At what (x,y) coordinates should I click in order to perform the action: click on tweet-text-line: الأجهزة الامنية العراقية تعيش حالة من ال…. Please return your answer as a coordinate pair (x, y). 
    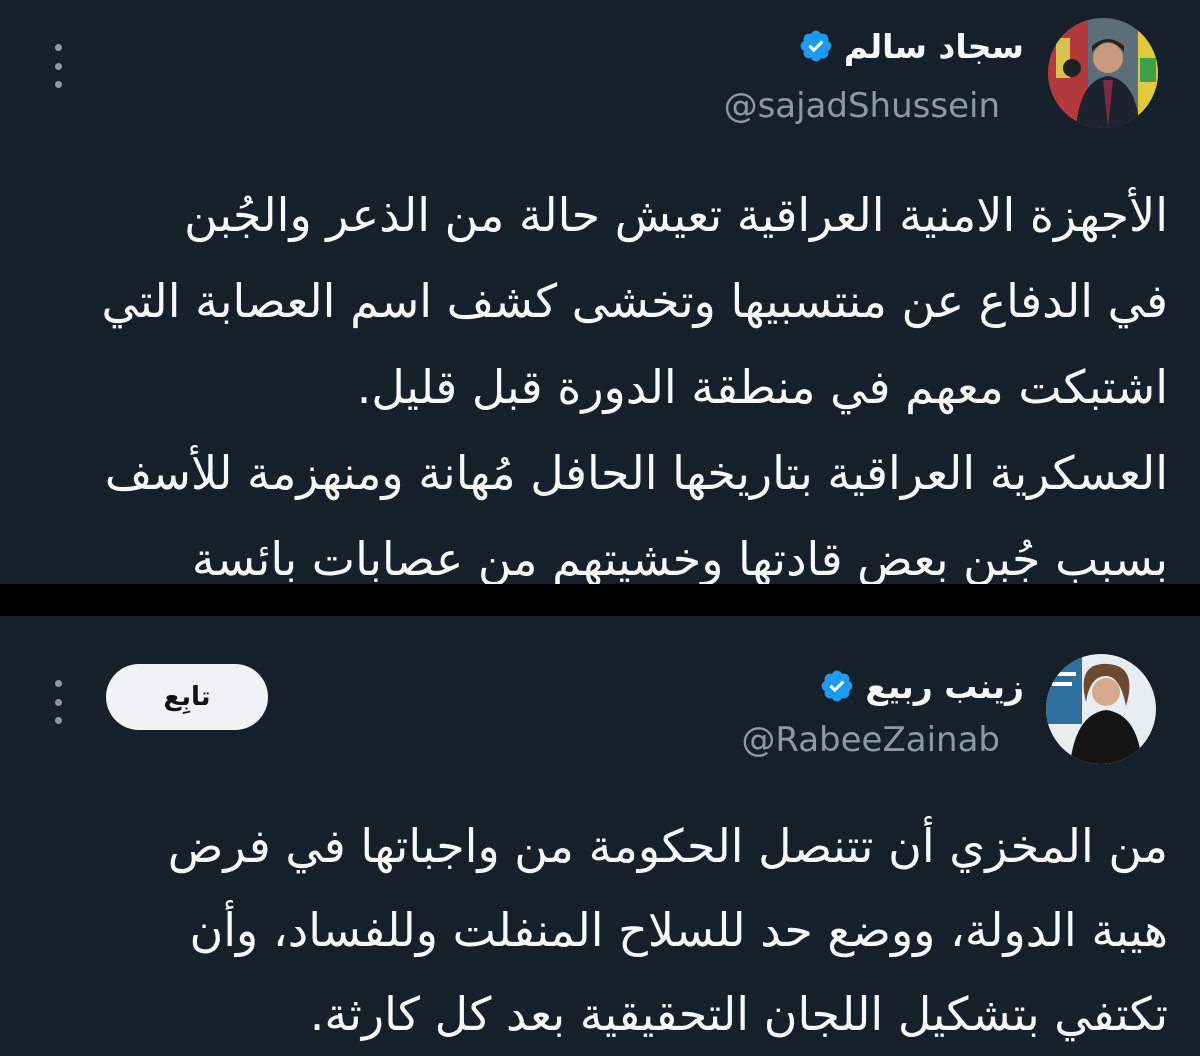
    Looking at the image, I should click on (676, 215).